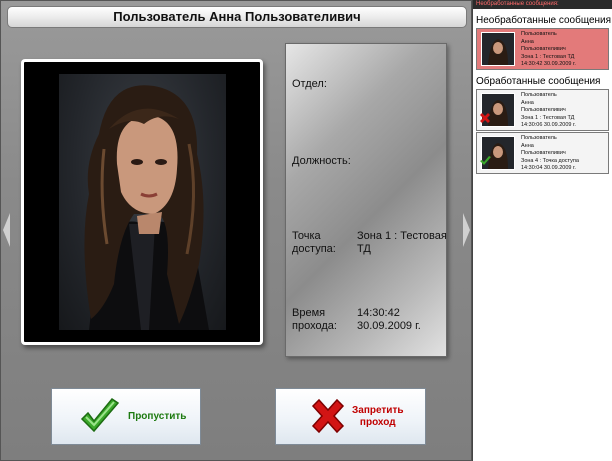  Describe the element at coordinates (309, 313) in the screenshot. I see `time-label-line1: Время` at that location.